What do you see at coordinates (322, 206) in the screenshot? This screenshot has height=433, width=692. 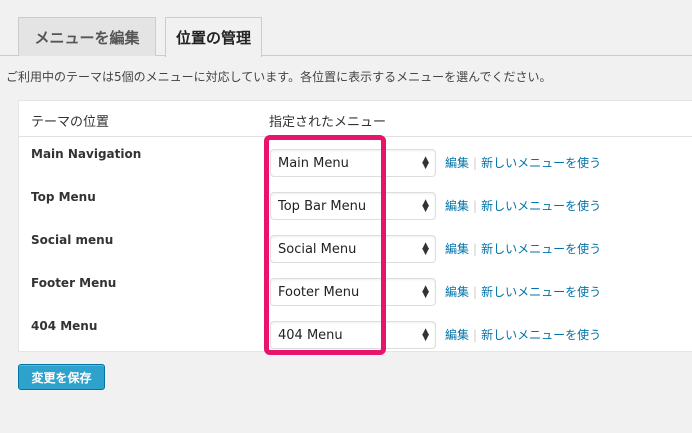 I see `menu-select-value: Top Bar Menu` at bounding box center [322, 206].